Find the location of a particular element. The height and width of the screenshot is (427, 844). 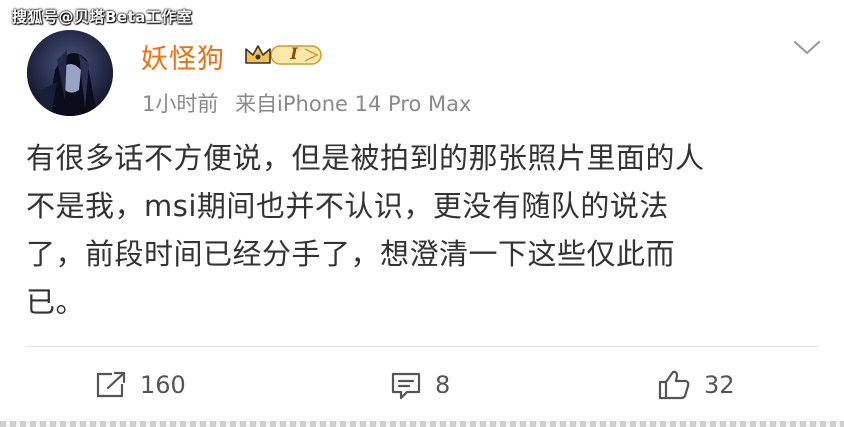

comment-count: 8 is located at coordinates (443, 385).